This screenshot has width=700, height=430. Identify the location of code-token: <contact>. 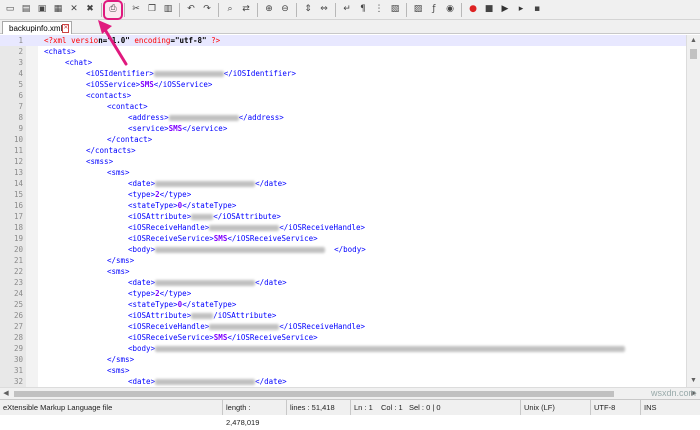
(127, 106).